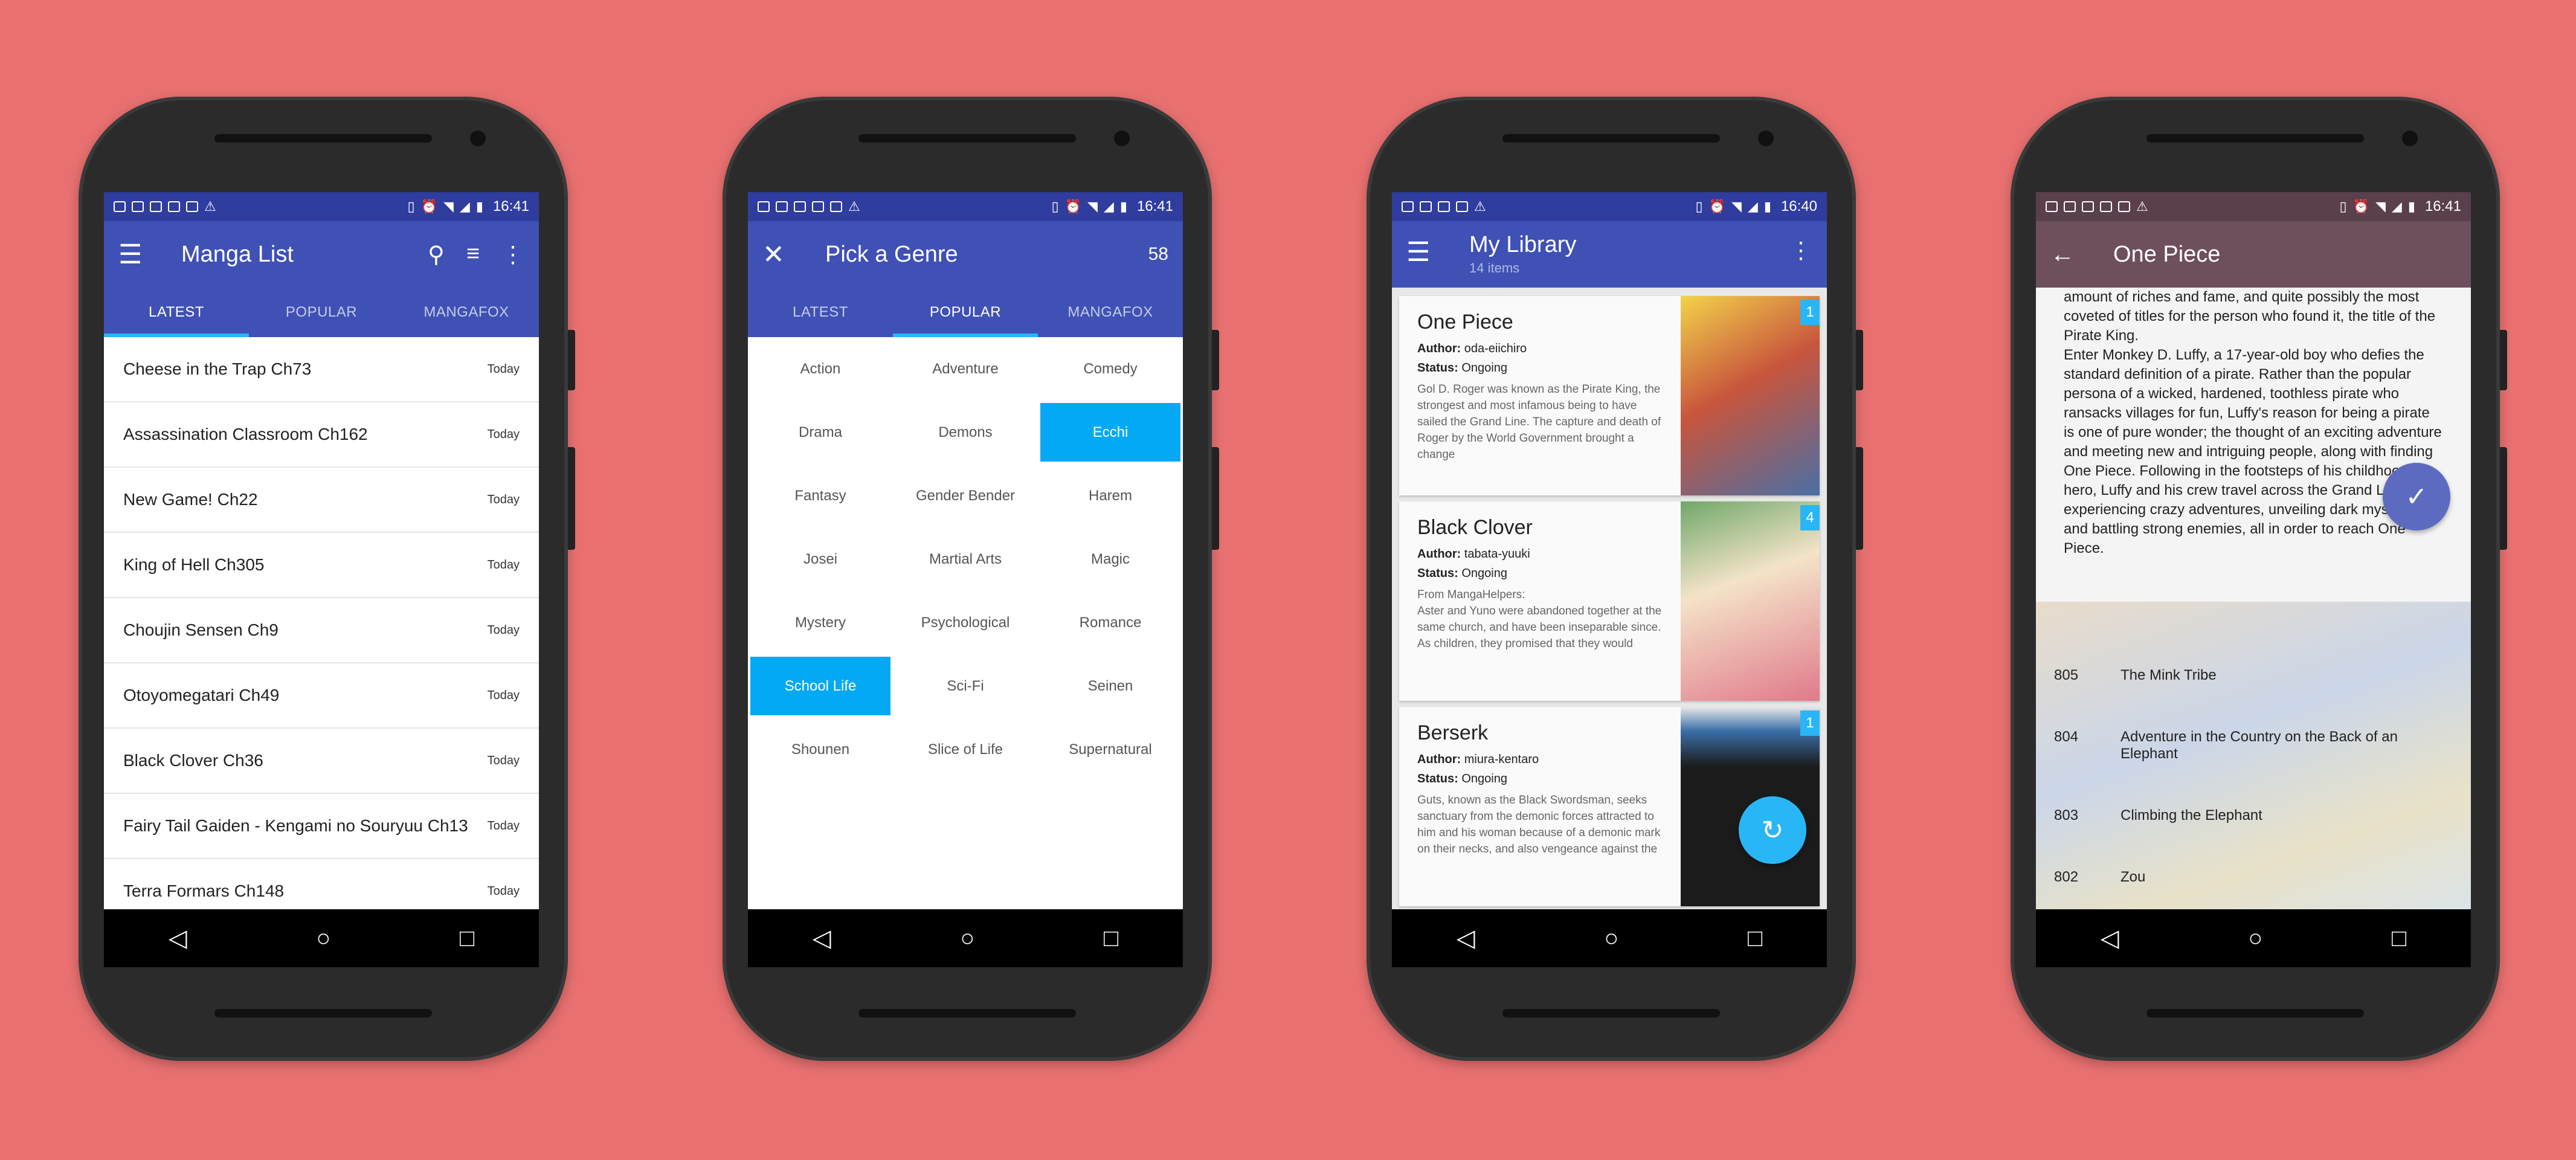  What do you see at coordinates (2253, 877) in the screenshot?
I see `chapter-row: 802 Zou` at bounding box center [2253, 877].